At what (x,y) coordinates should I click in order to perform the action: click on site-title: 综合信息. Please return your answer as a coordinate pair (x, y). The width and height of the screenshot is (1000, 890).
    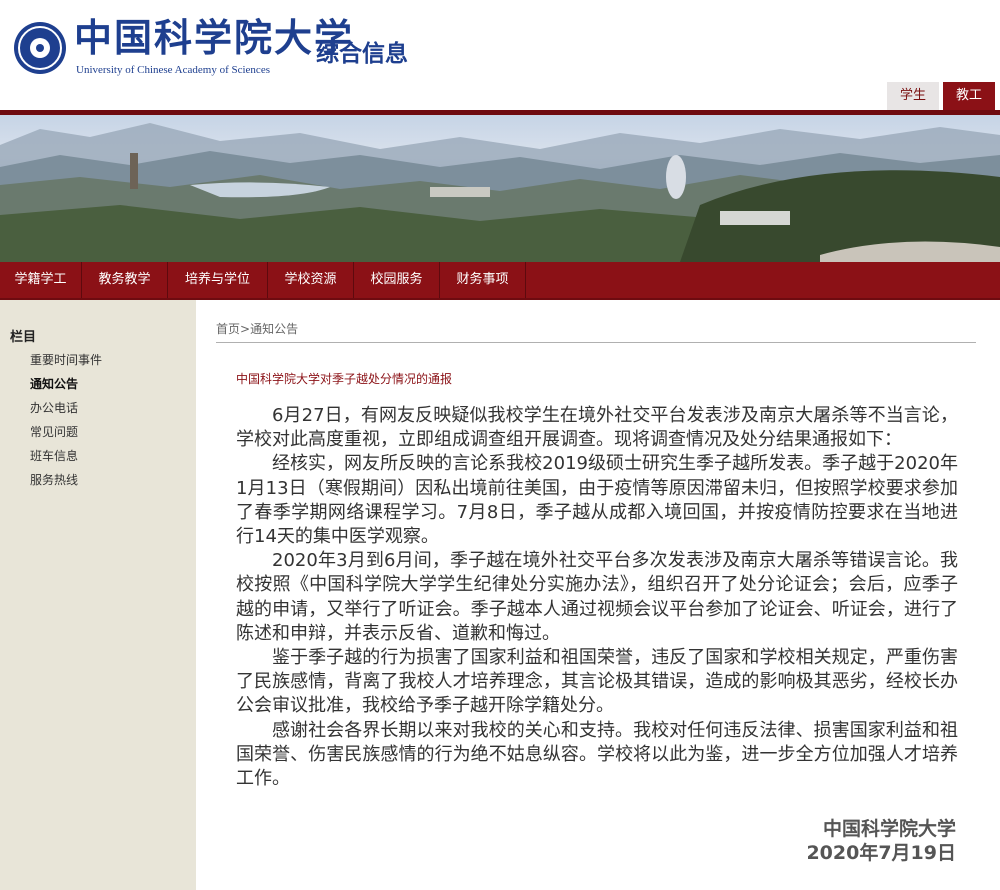
    Looking at the image, I should click on (362, 54).